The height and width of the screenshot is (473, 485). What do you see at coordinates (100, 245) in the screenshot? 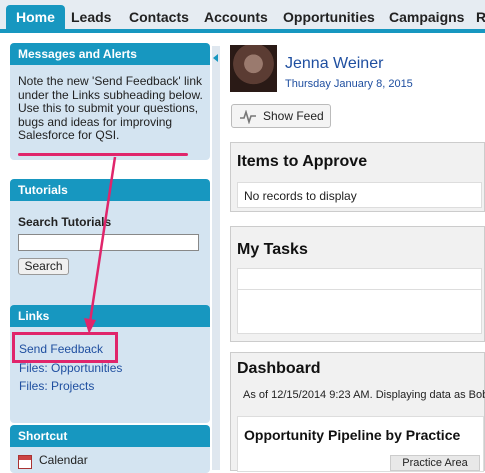
I see `annotation-arrow` at bounding box center [100, 245].